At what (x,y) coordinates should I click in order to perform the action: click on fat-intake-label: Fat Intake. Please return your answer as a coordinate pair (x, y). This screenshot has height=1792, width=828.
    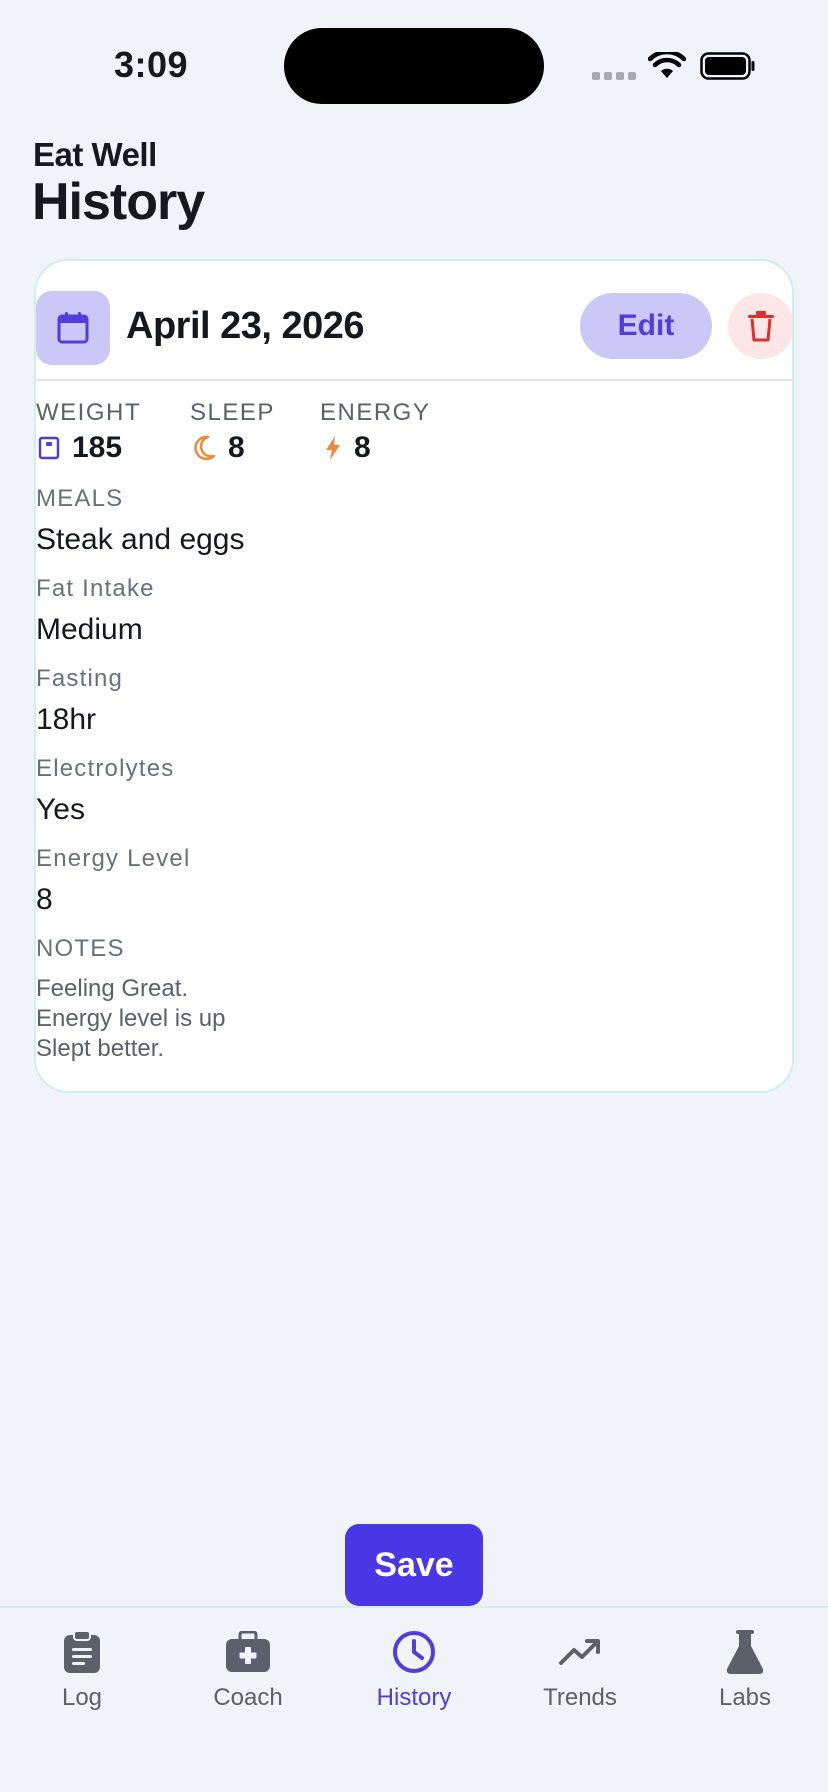
    Looking at the image, I should click on (95, 588).